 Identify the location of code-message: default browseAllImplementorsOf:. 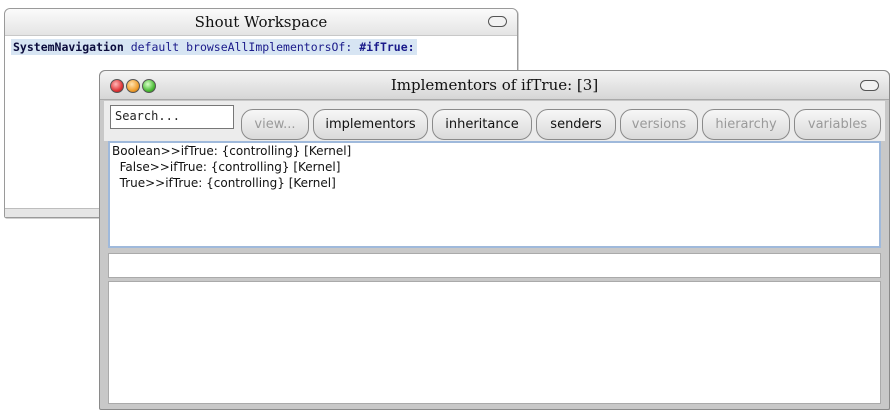
(241, 47).